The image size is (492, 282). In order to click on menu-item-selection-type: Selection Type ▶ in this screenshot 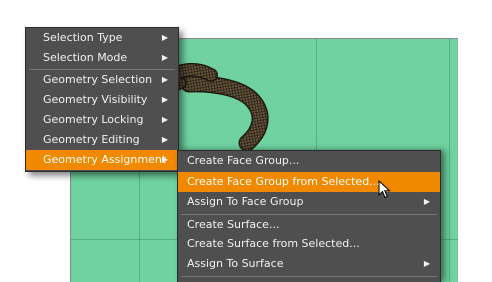, I will do `click(102, 38)`.